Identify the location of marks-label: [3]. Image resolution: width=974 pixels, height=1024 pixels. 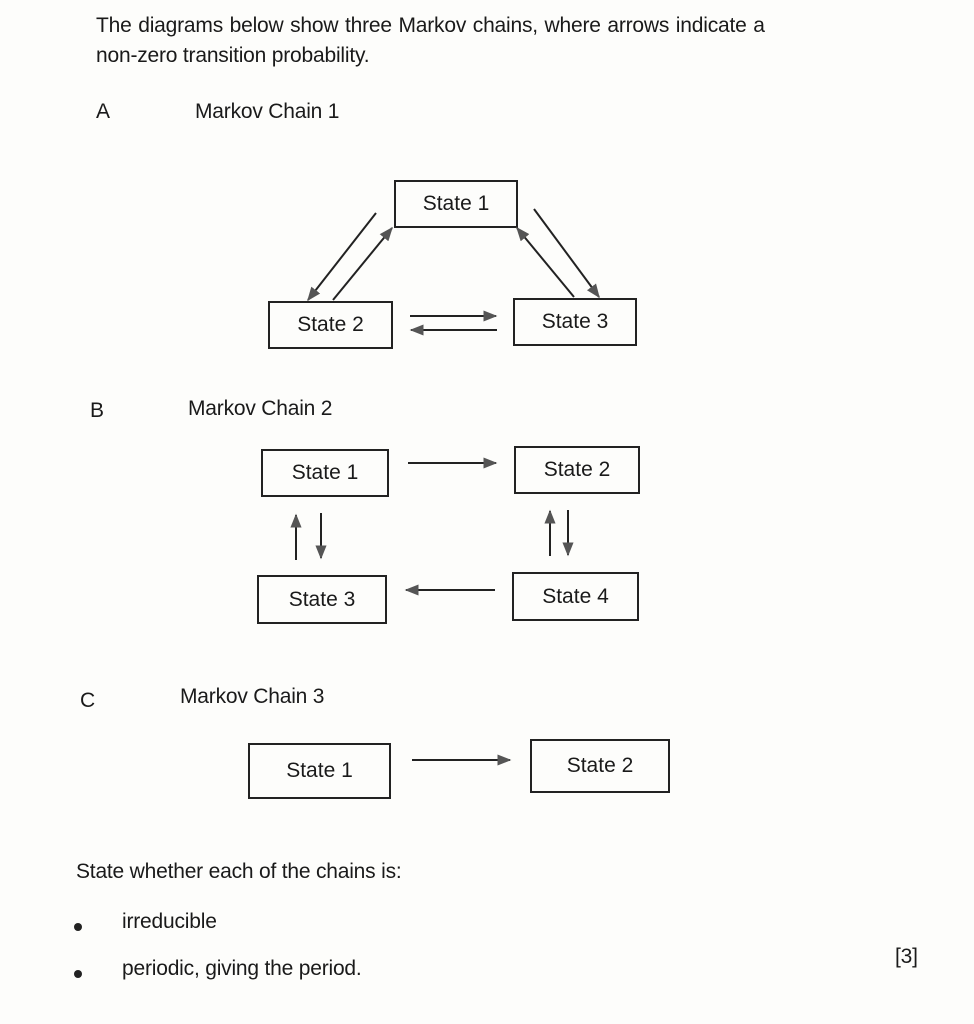
(906, 956).